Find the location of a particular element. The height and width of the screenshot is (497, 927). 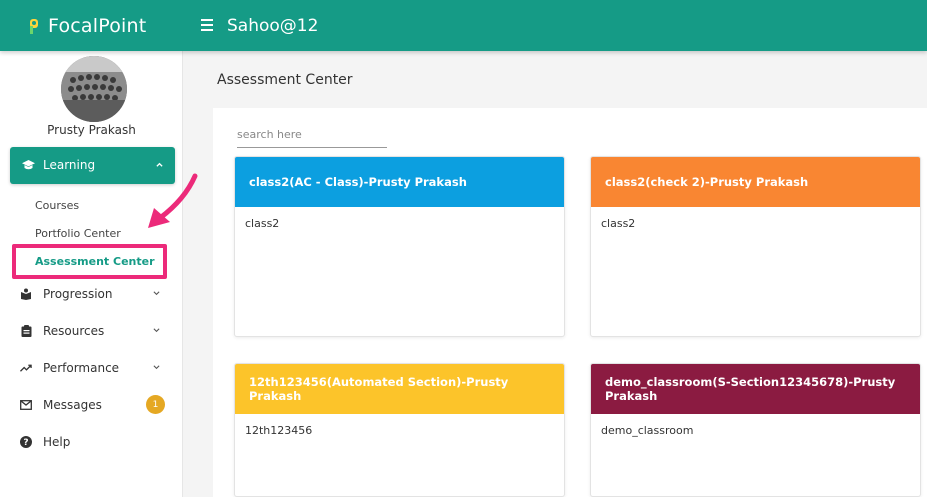

sidebar-item-progression: Progression is located at coordinates (95, 294).